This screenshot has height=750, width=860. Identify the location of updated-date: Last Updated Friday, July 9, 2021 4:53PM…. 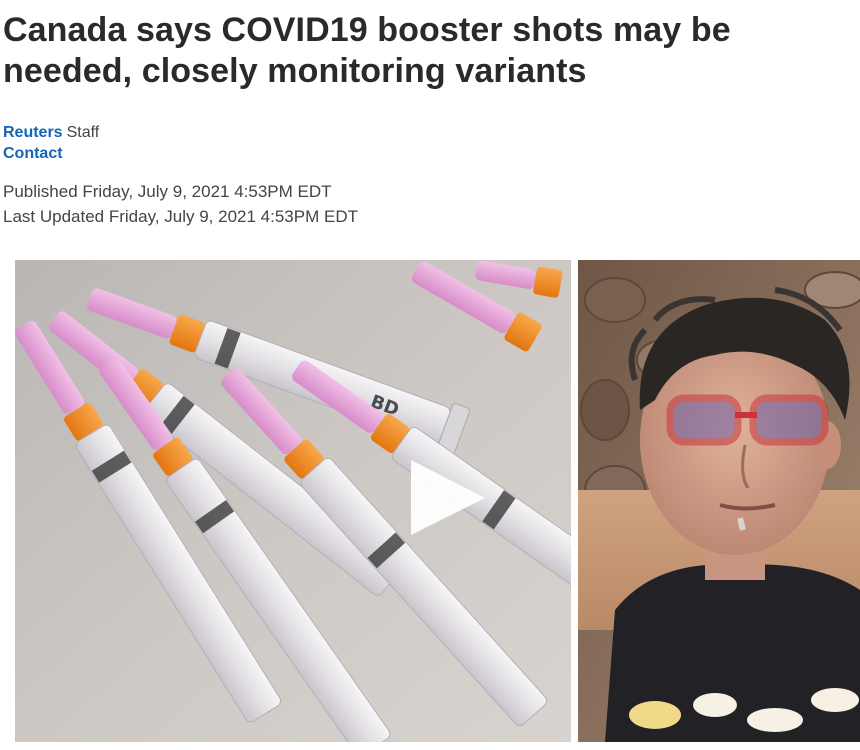
(180, 216).